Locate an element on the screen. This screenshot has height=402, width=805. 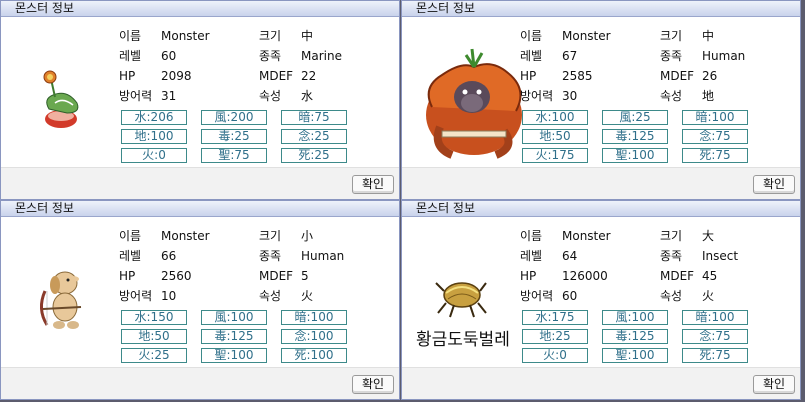
mdef-value: 45 is located at coordinates (710, 276).